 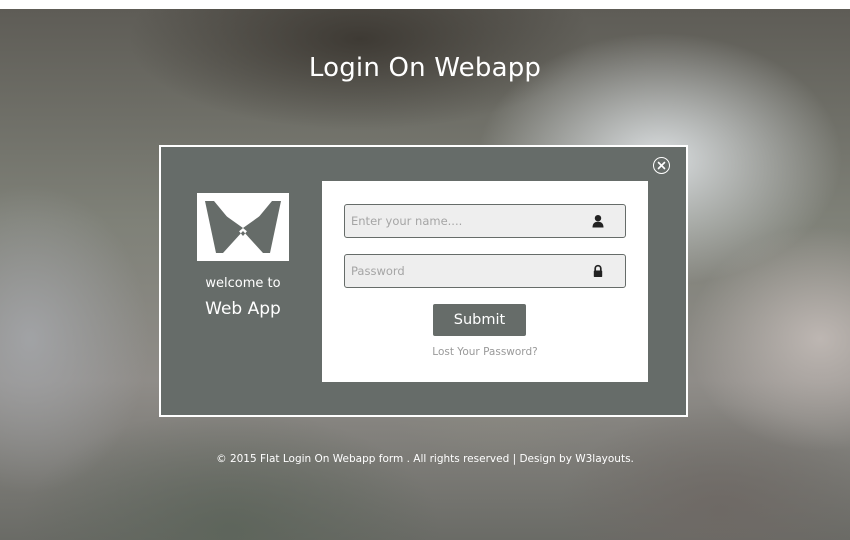 I want to click on close-button, so click(x=661, y=165).